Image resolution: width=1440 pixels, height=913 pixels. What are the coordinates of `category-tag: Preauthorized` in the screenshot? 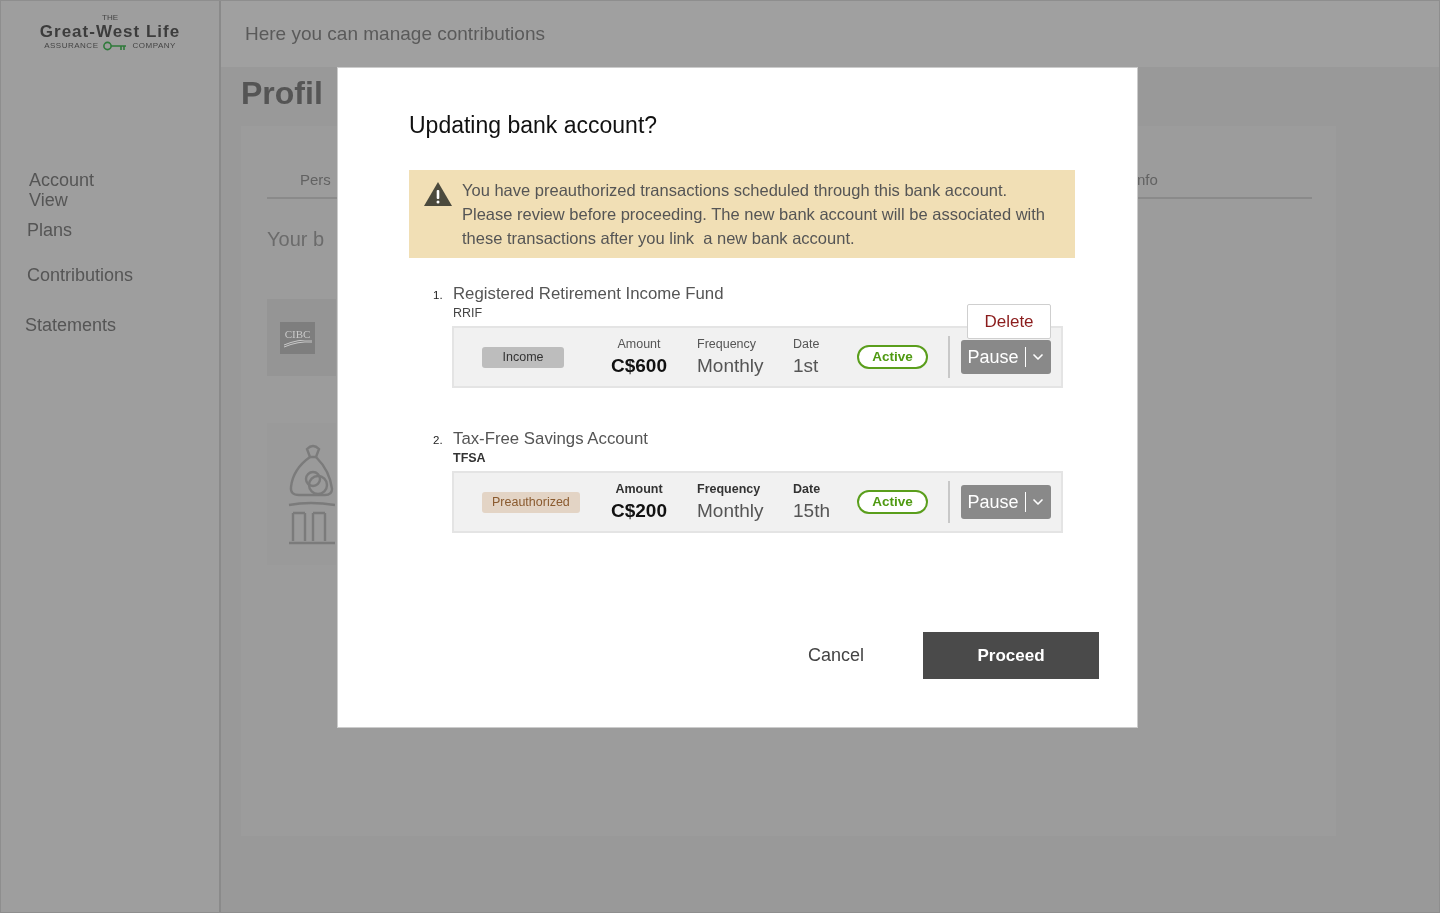 It's located at (531, 502).